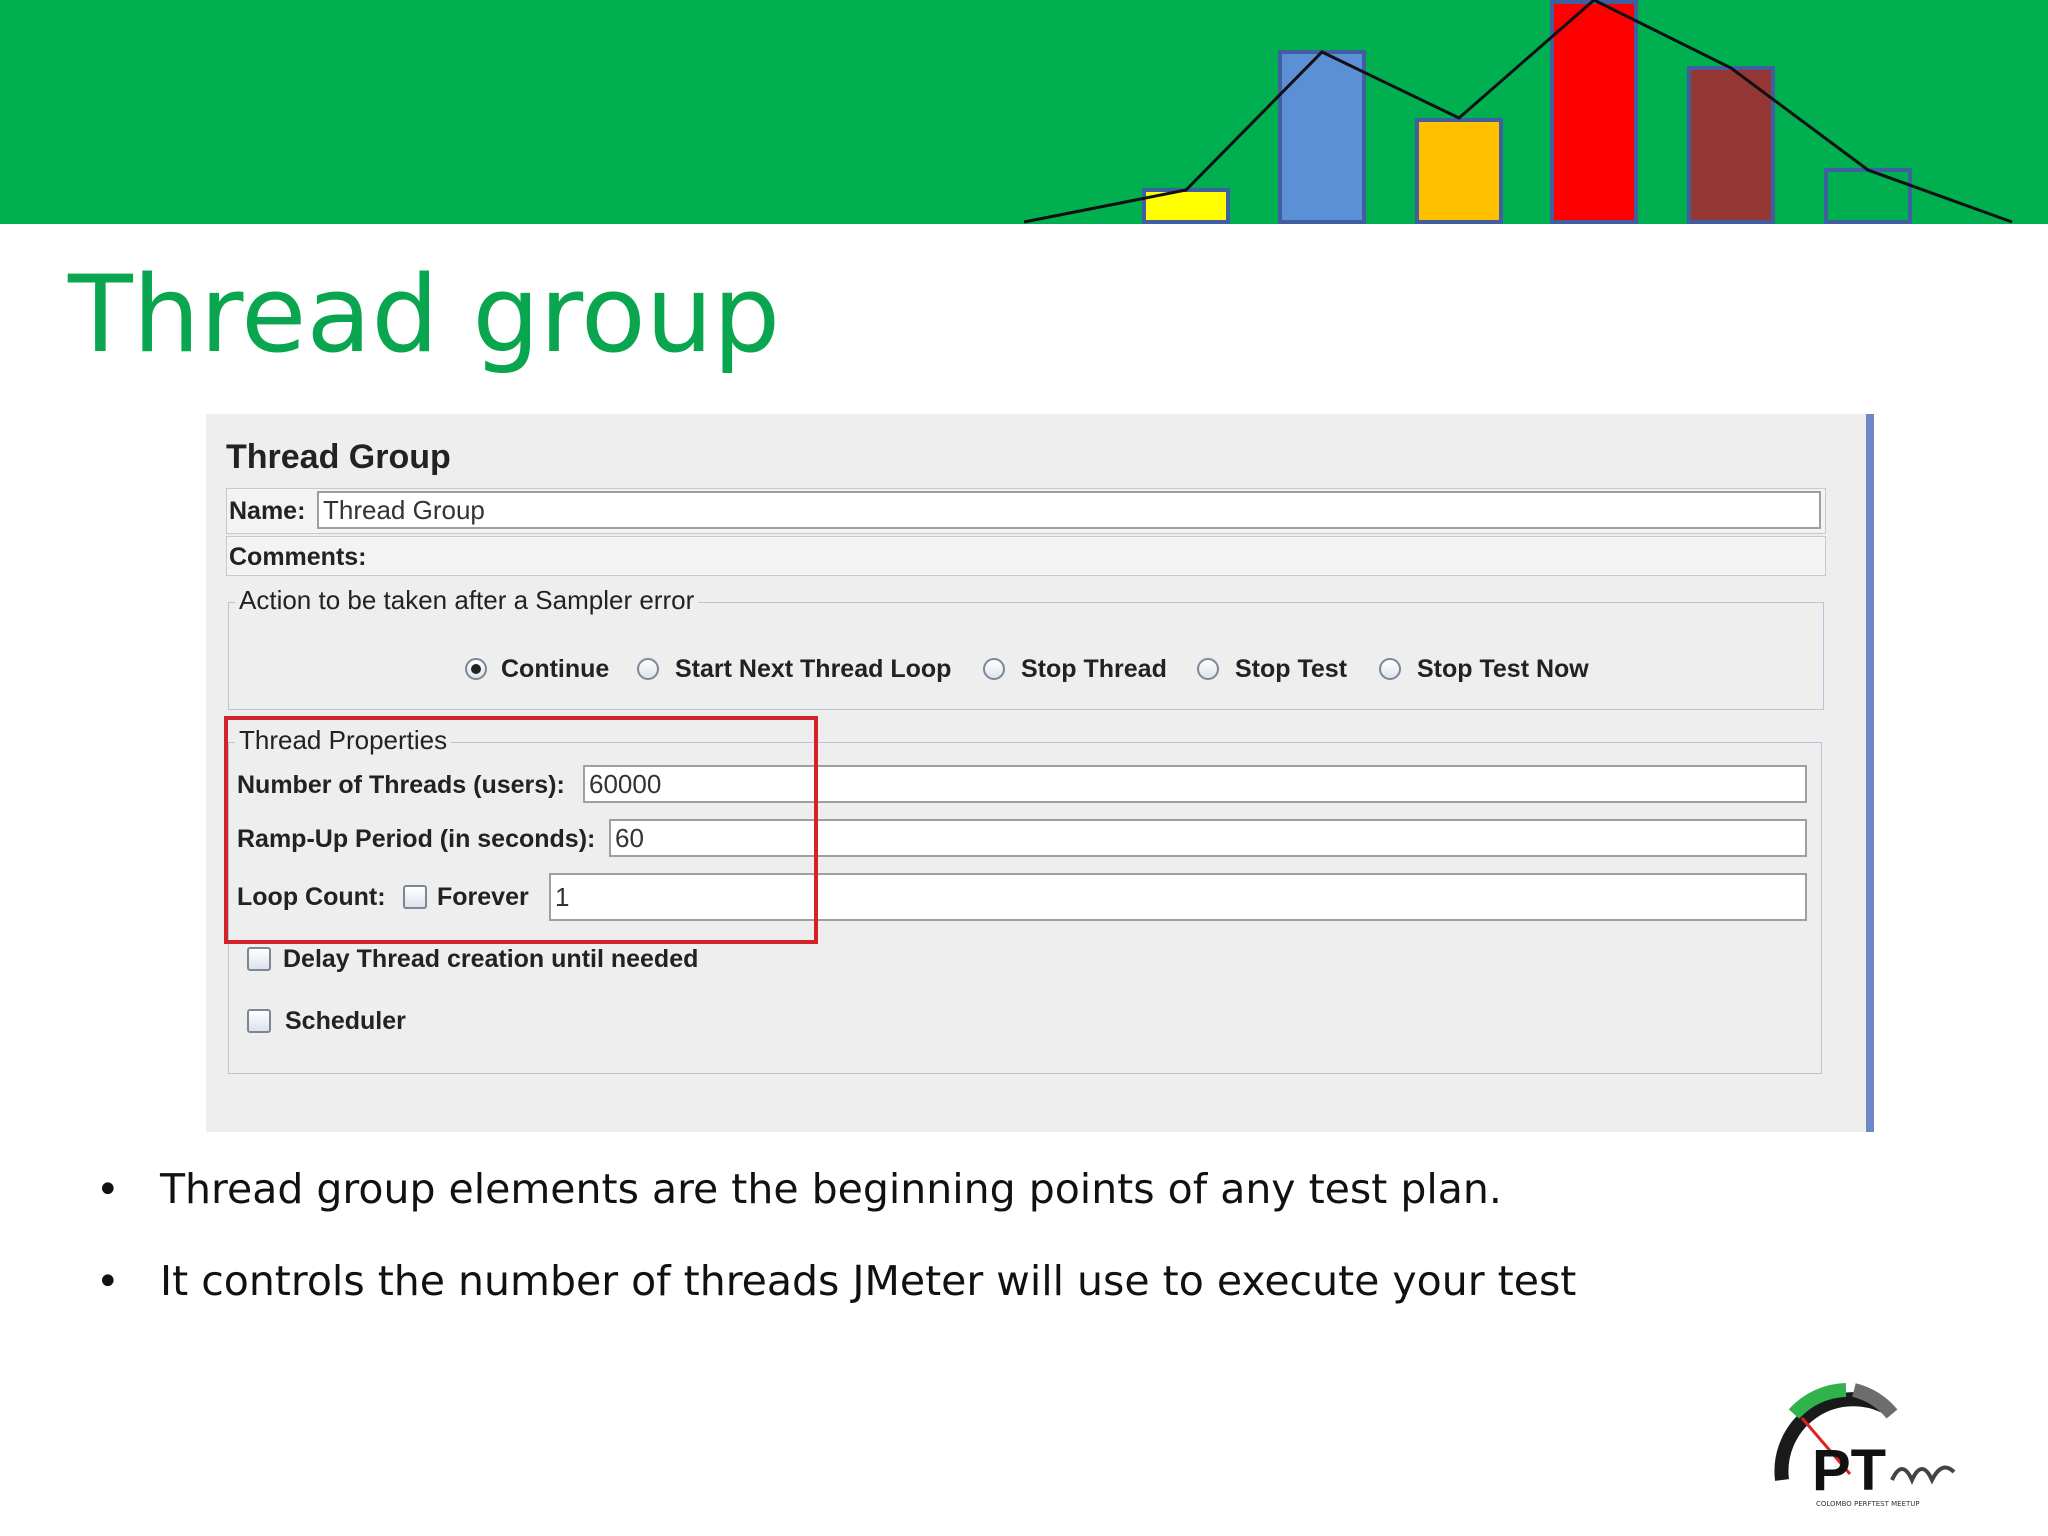 This screenshot has width=2048, height=1536. Describe the element at coordinates (1594, 112) in the screenshot. I see `banner-bar-red` at that location.